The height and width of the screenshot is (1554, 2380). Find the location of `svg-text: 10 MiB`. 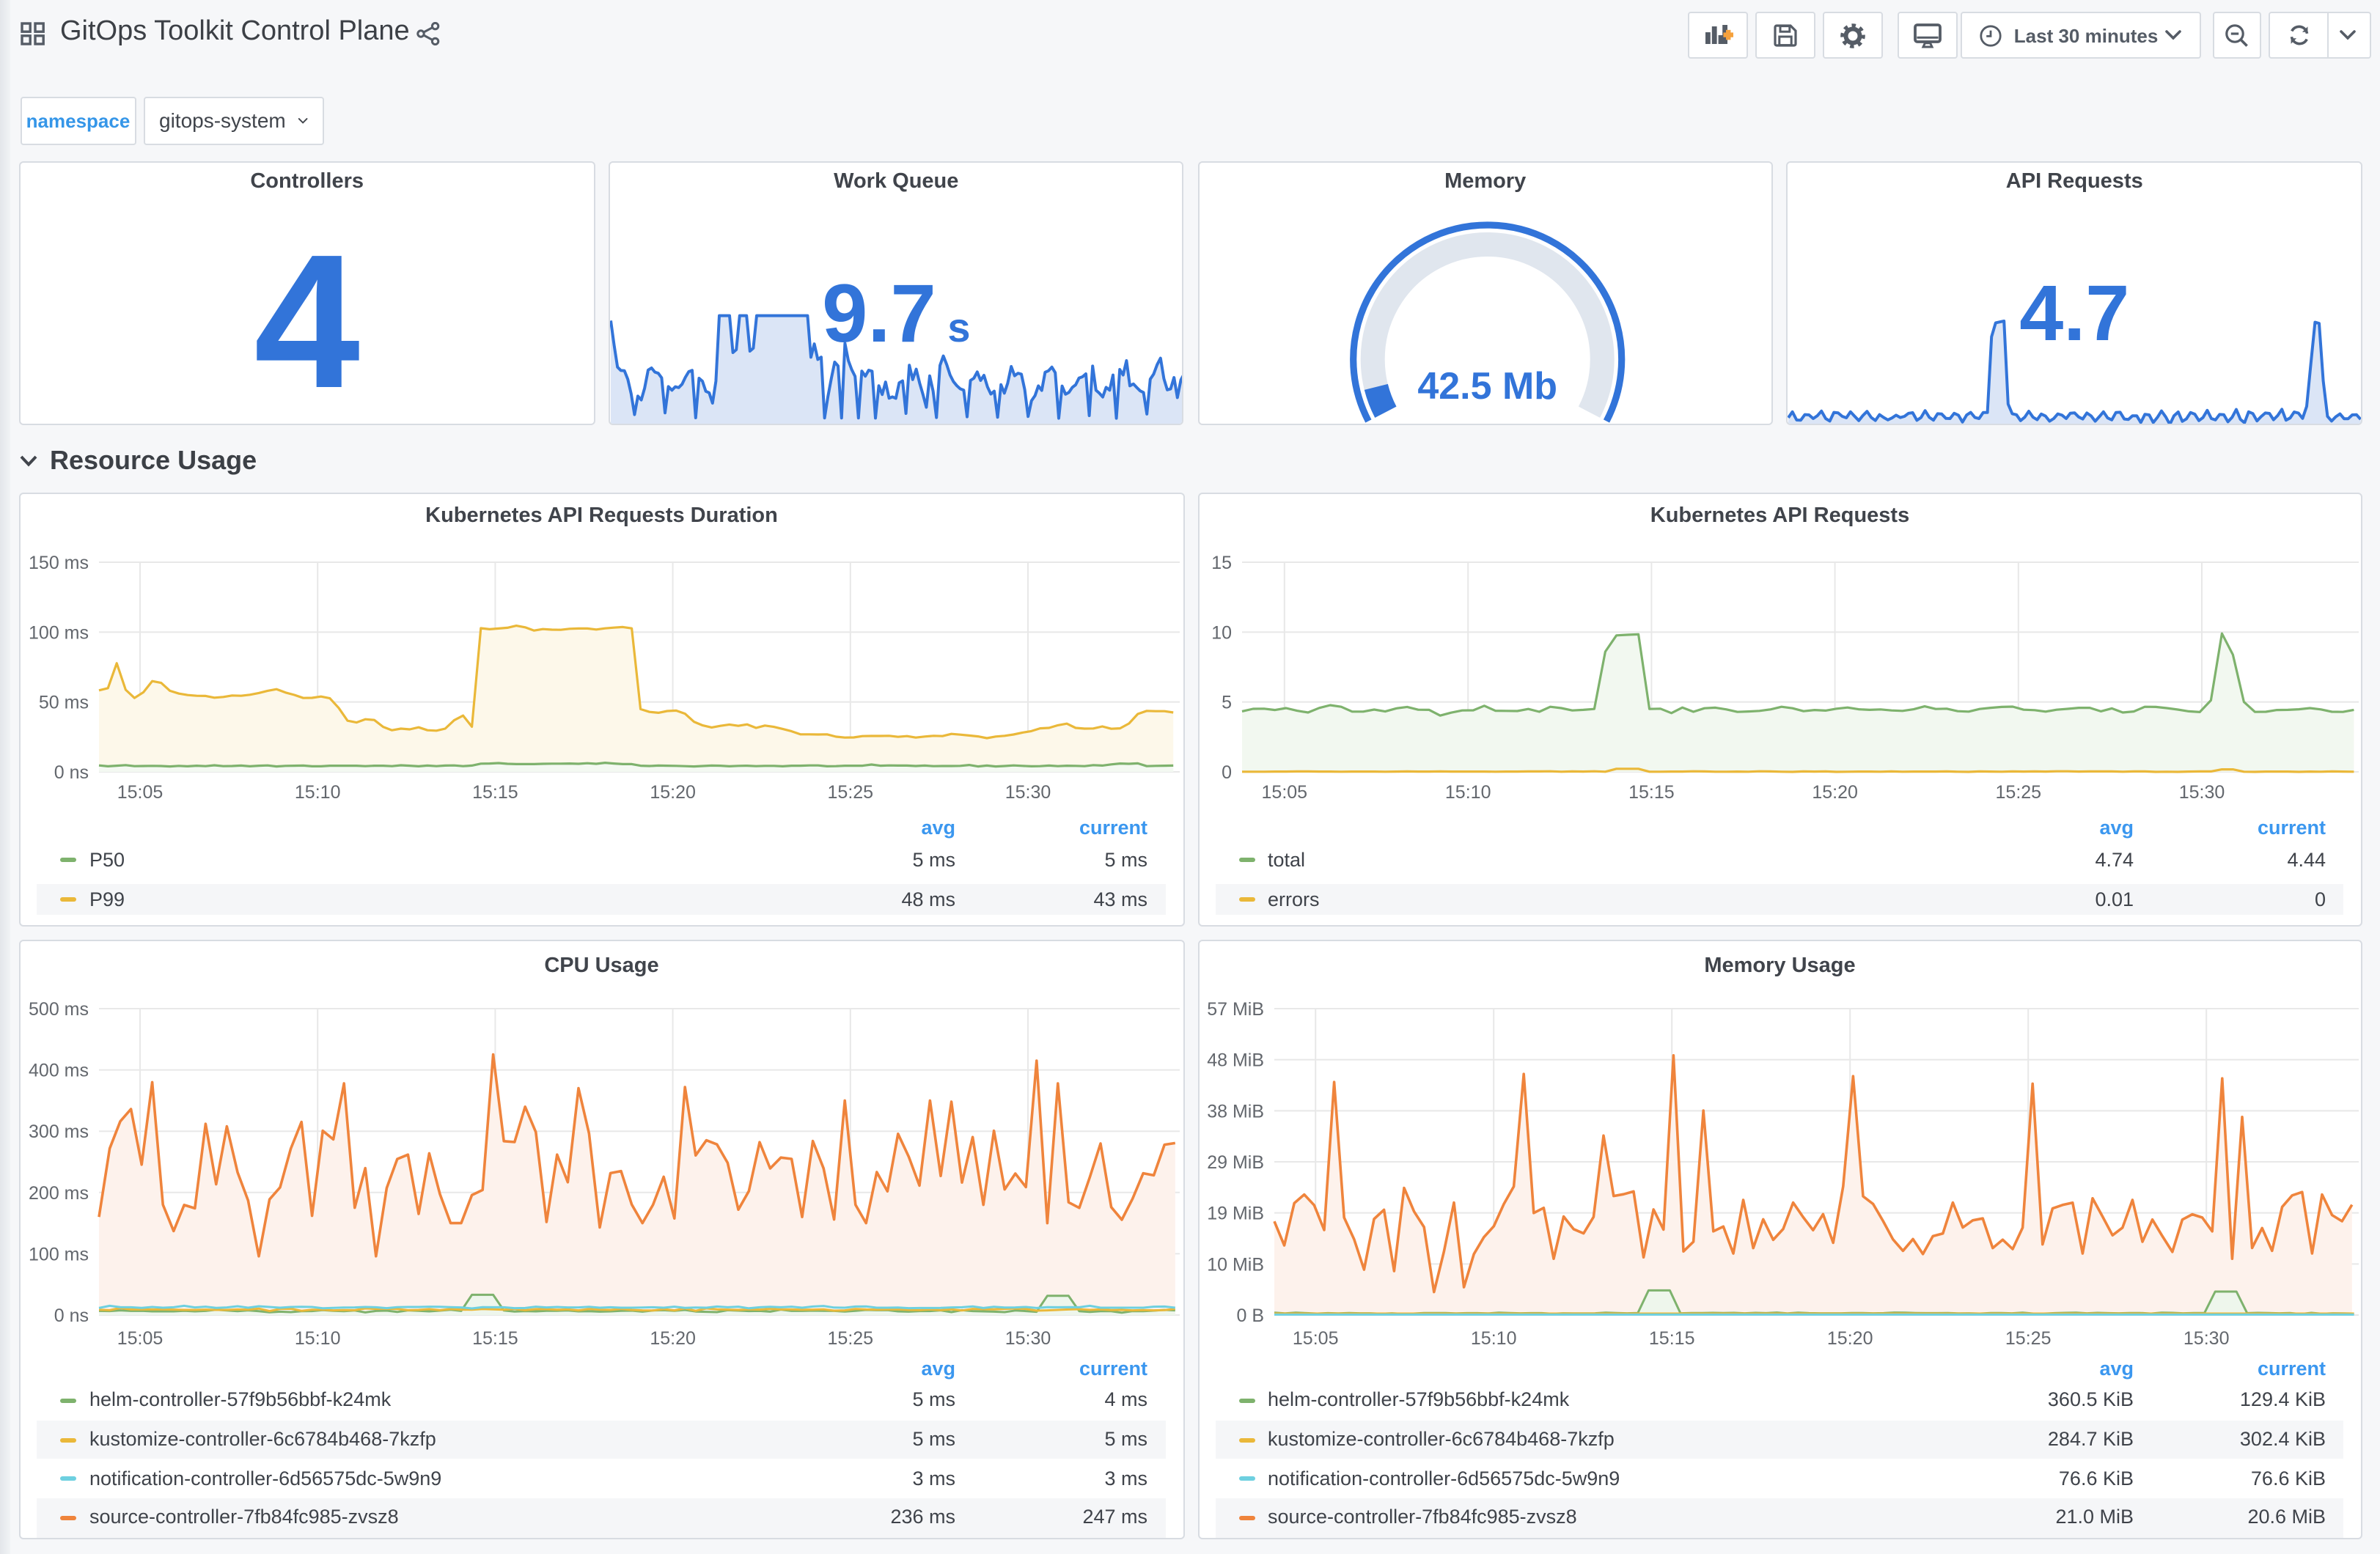

svg-text: 10 MiB is located at coordinates (1234, 1263).